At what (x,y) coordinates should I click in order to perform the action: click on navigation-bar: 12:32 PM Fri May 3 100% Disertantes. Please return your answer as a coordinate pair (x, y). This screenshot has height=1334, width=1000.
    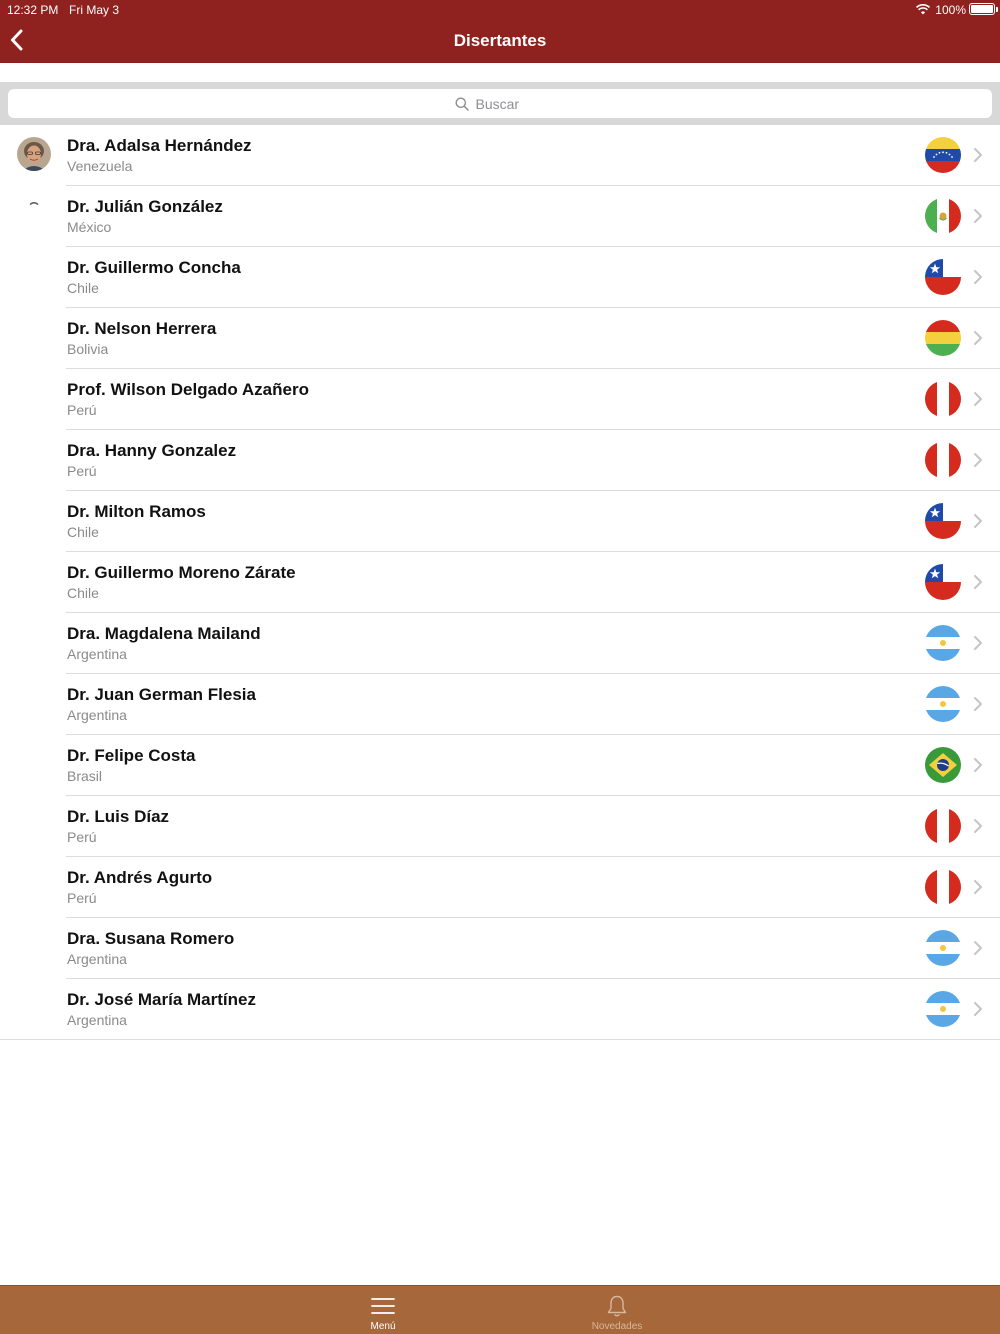
    Looking at the image, I should click on (500, 31).